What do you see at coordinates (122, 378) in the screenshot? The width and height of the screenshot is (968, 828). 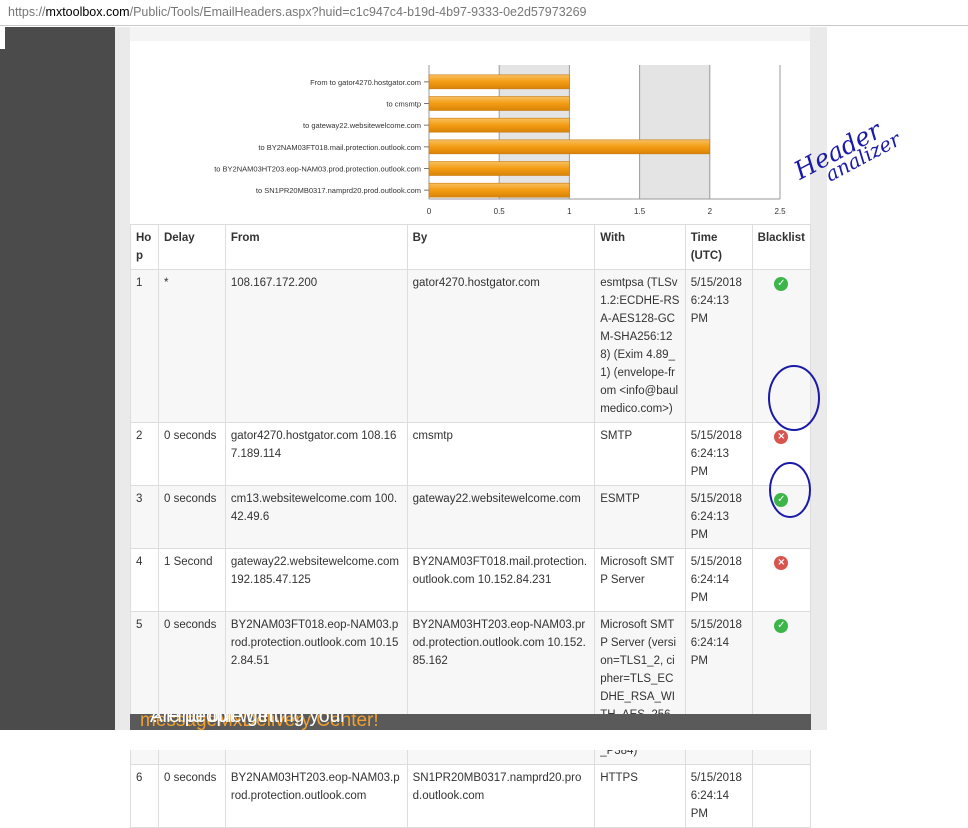 I see `page-gutter-left` at bounding box center [122, 378].